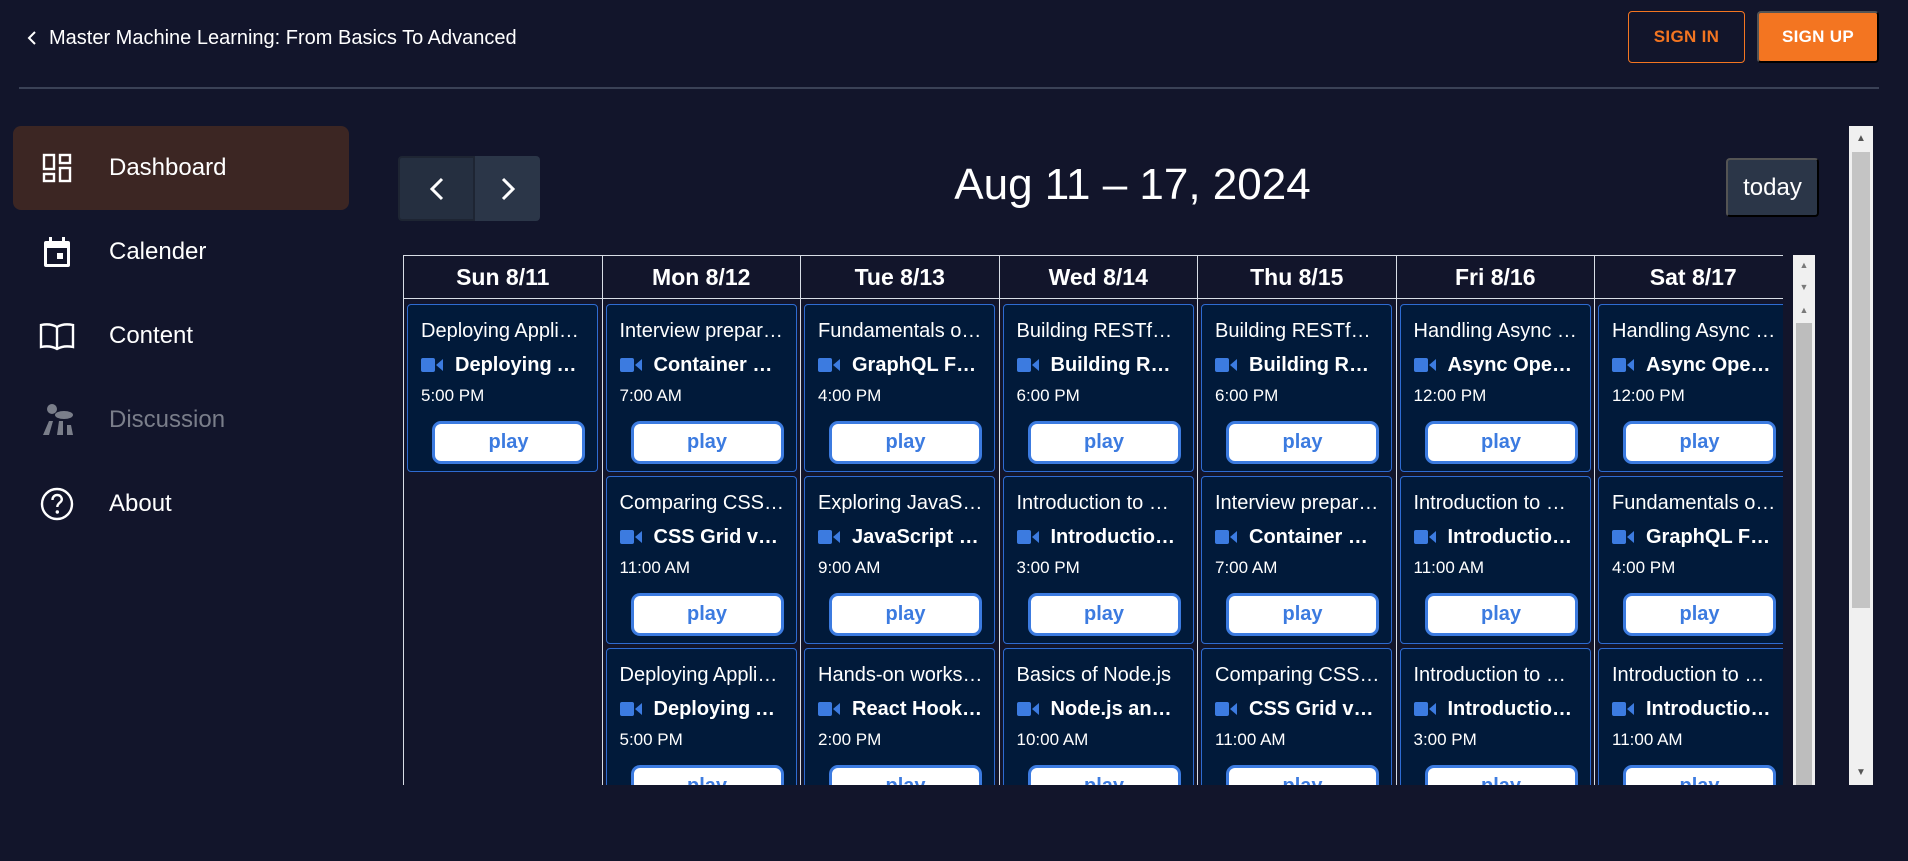  Describe the element at coordinates (1052, 739) in the screenshot. I see `event-time: 10:00 AM` at that location.